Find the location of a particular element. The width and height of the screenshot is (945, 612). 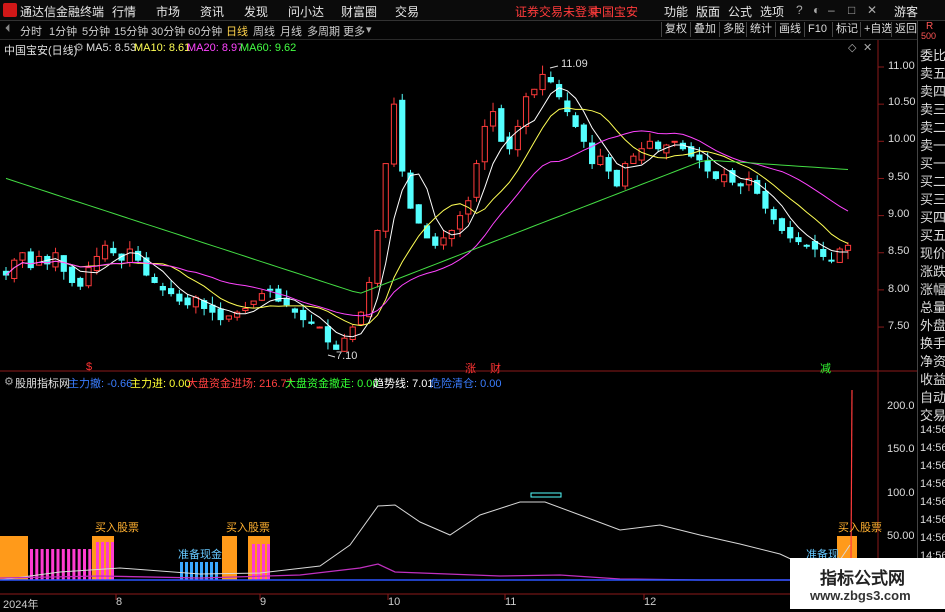

sidebar-item-sell3: 卖三 is located at coordinates (932, 108).